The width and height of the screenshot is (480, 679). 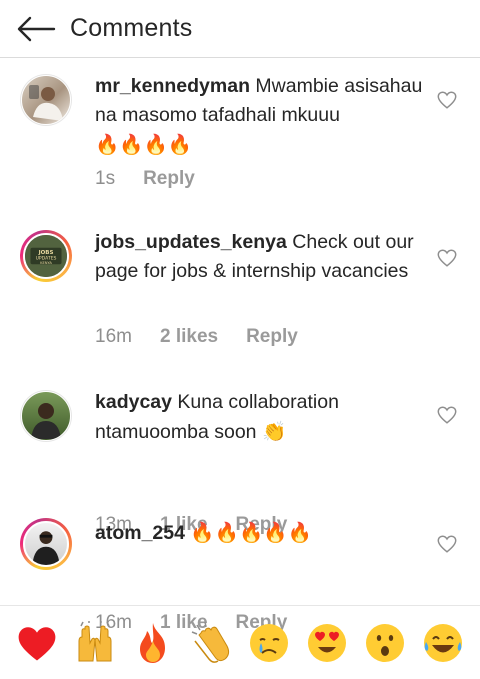 I want to click on comment-username: jobs_updates_kenya, so click(x=191, y=242).